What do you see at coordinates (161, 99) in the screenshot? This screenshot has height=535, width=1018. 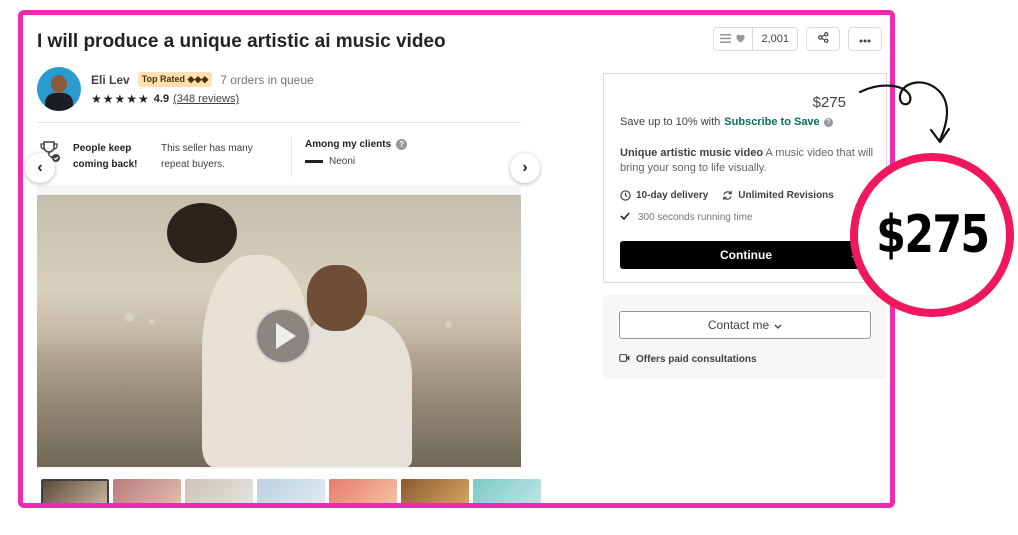 I see `rating-score: 4.9` at bounding box center [161, 99].